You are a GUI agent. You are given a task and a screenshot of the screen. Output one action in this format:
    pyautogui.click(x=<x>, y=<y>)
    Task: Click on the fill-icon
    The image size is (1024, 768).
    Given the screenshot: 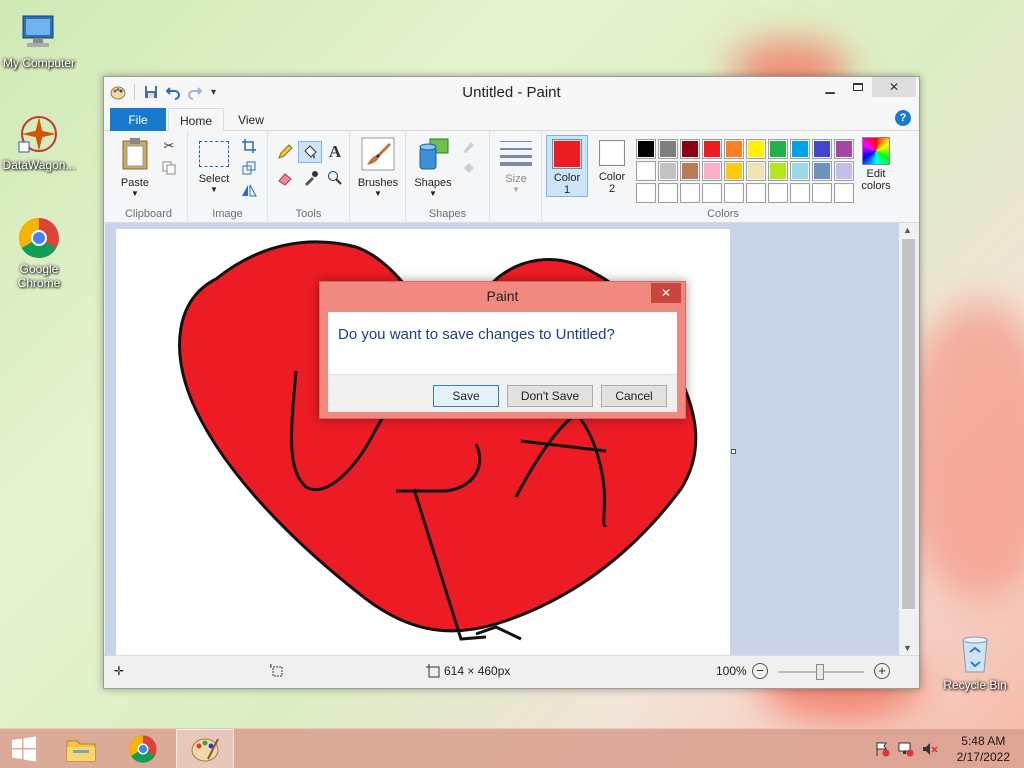 What is the action you would take?
    pyautogui.click(x=310, y=152)
    